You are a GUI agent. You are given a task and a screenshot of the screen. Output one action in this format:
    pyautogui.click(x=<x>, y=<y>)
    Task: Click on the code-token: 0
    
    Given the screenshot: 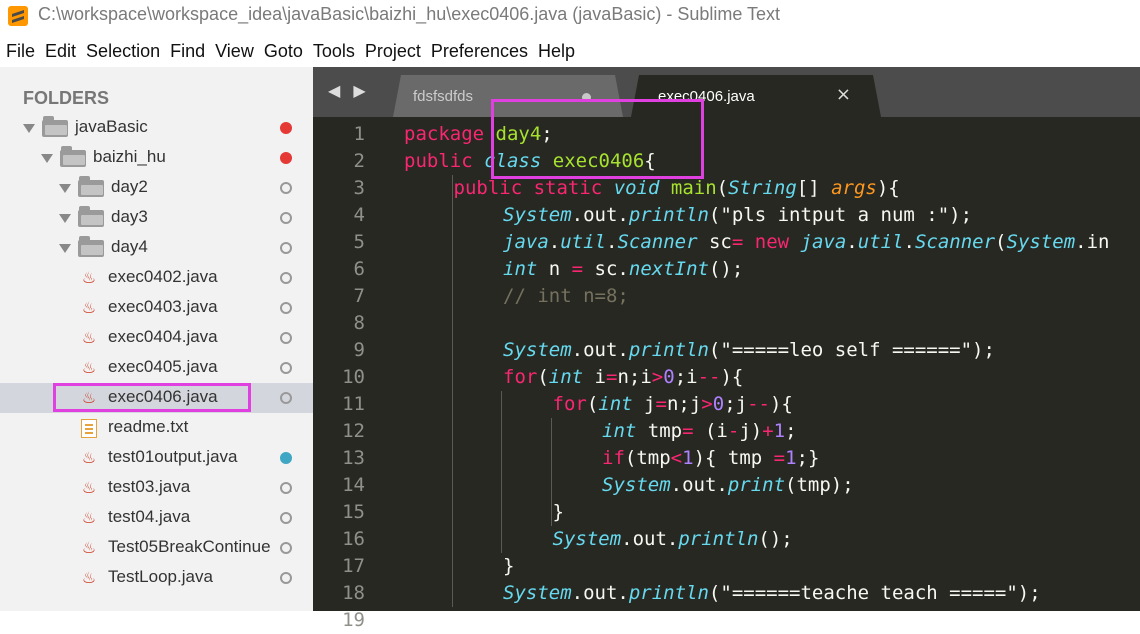 What is the action you would take?
    pyautogui.click(x=718, y=404)
    